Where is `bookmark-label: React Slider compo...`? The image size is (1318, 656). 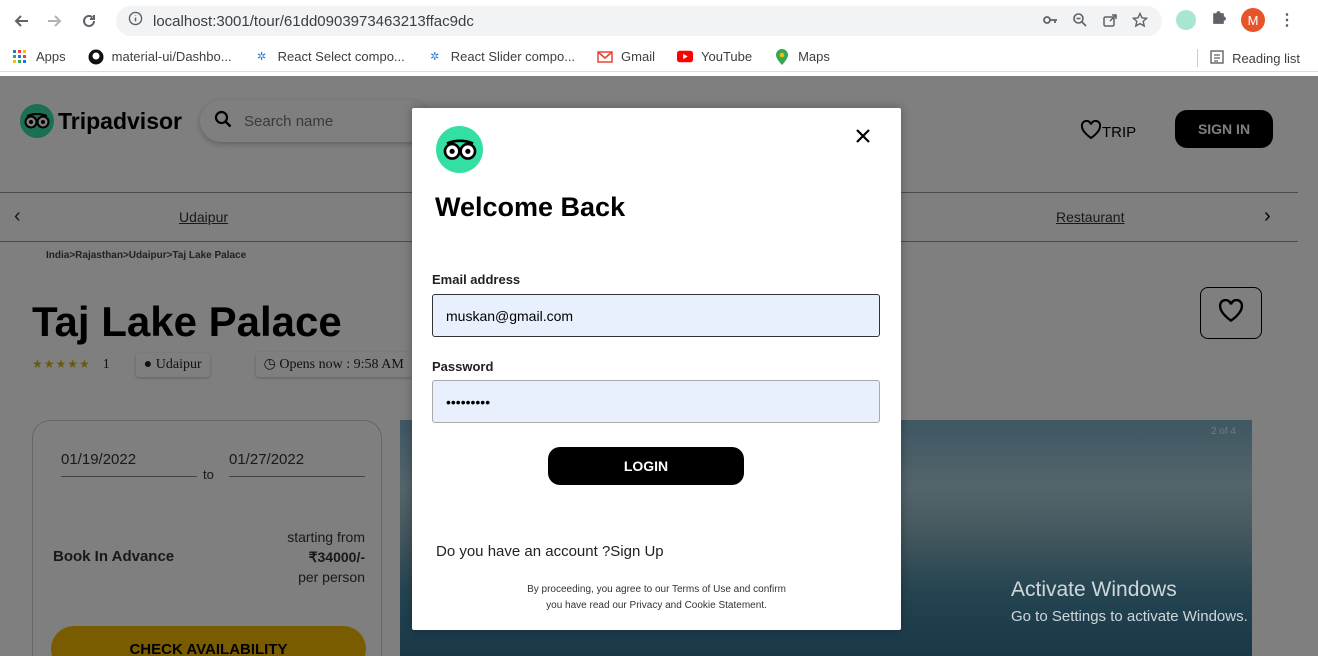 bookmark-label: React Slider compo... is located at coordinates (513, 56).